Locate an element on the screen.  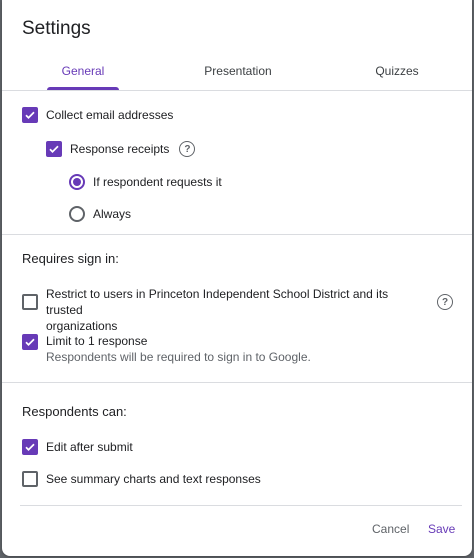
see-summary-label: See summary charts and text responses is located at coordinates (153, 479).